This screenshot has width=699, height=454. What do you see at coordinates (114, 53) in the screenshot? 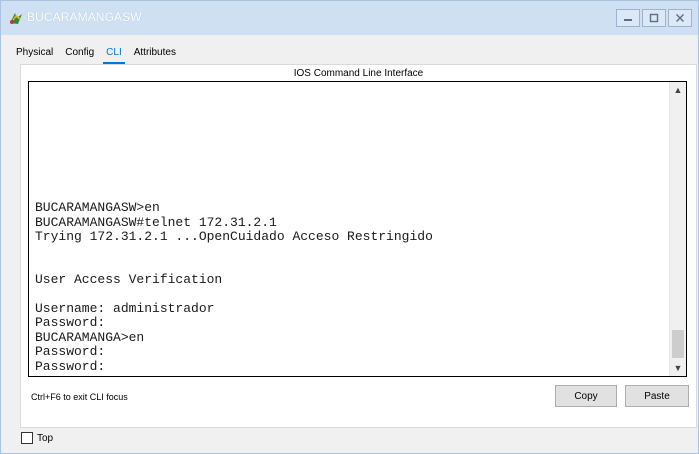
I see `tab-cli: CLI` at bounding box center [114, 53].